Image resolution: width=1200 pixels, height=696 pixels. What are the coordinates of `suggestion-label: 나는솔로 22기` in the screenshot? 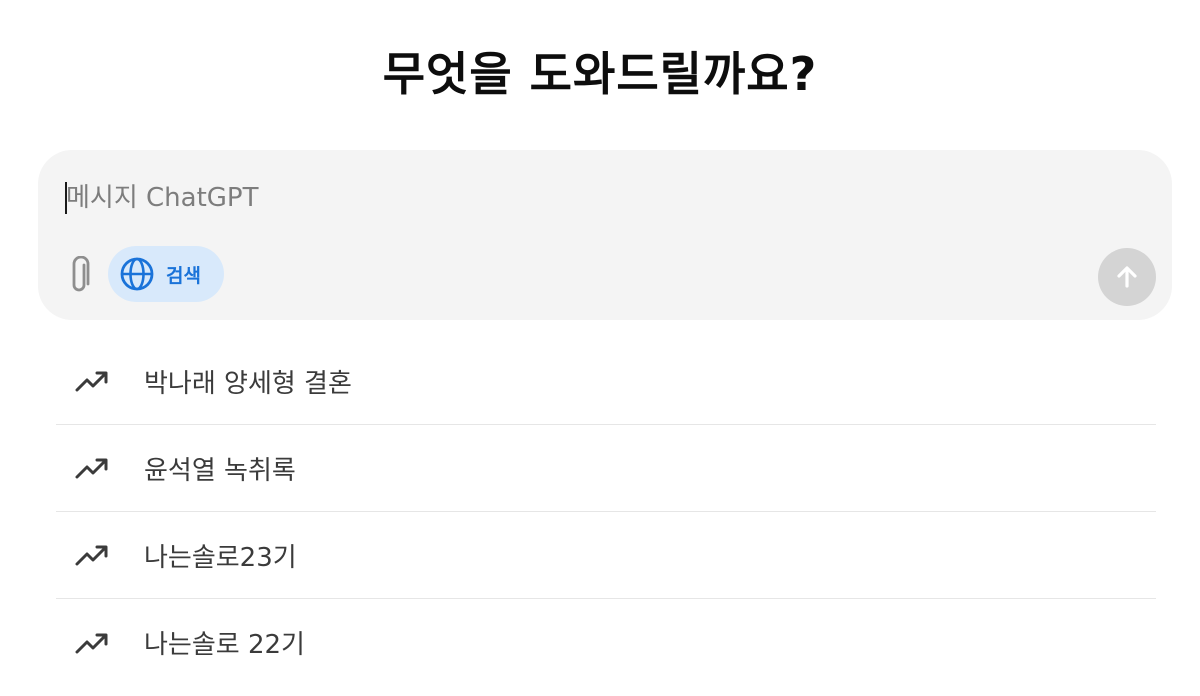 It's located at (224, 645).